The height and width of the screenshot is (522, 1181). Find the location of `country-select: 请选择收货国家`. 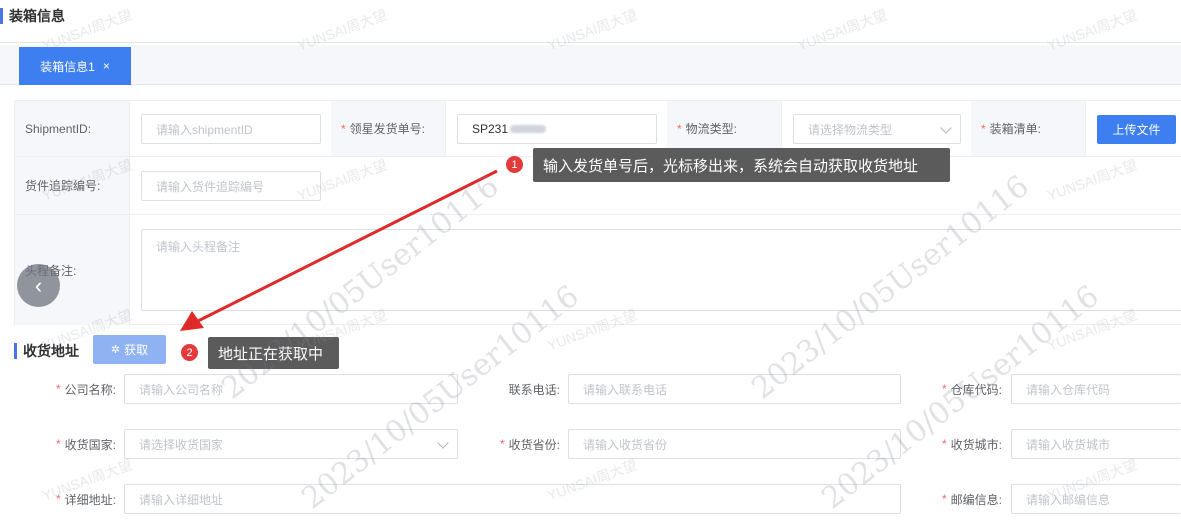

country-select: 请选择收货国家 is located at coordinates (291, 444).